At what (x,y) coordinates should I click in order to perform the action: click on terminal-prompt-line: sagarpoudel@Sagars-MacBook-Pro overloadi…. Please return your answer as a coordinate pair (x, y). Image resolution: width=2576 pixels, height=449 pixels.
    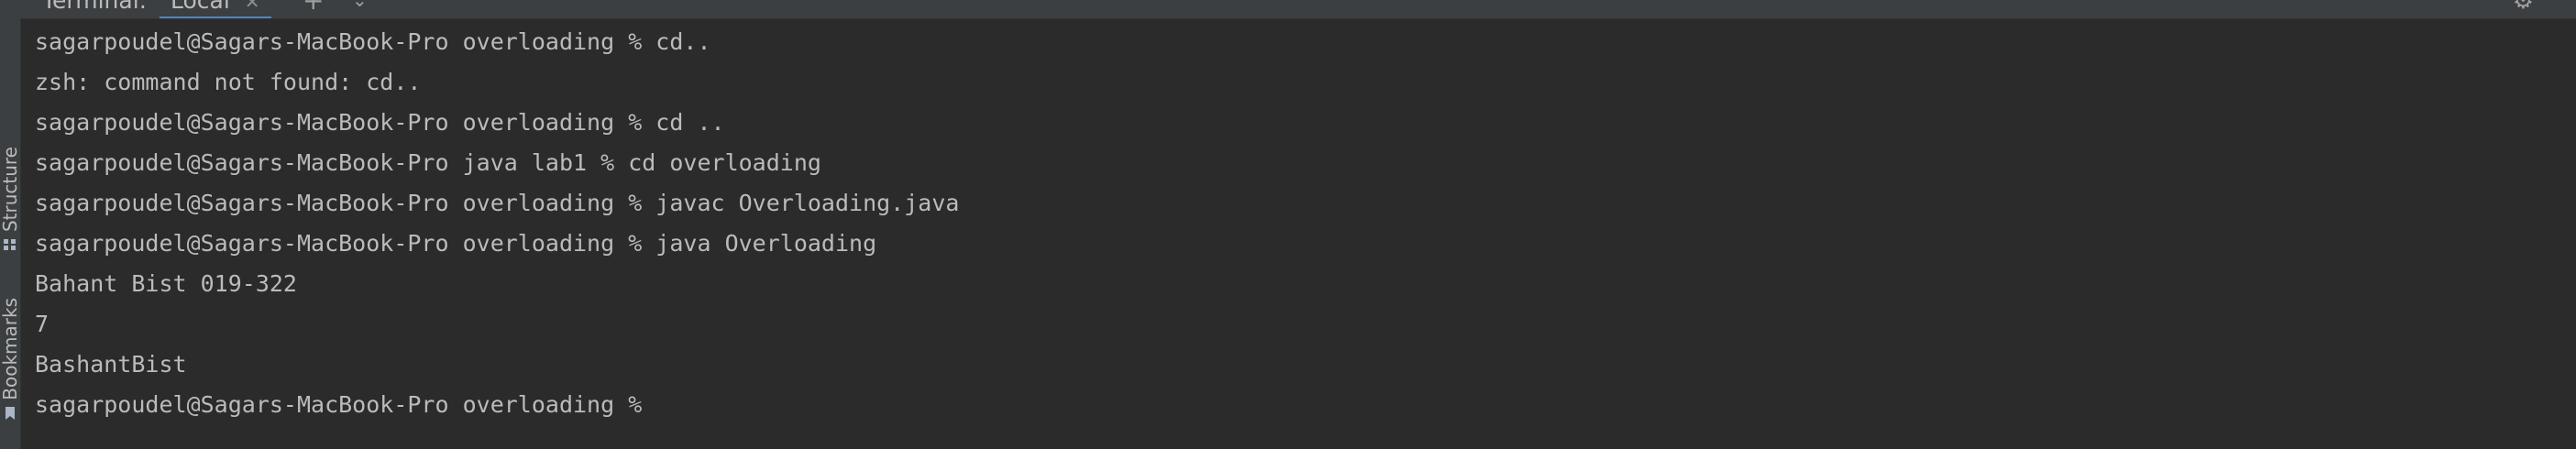
    Looking at the image, I should click on (1300, 405).